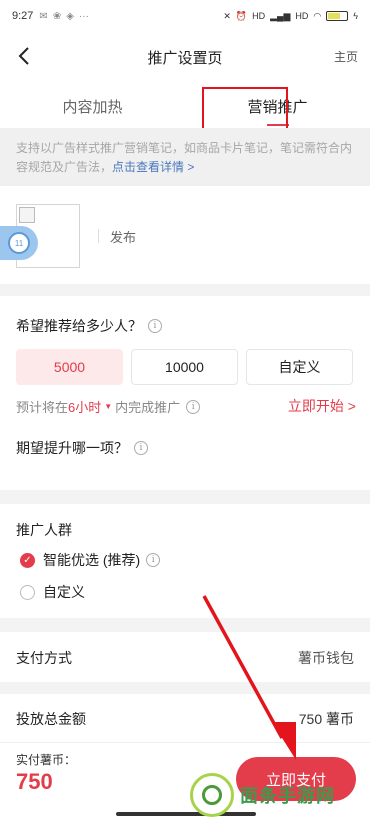 The height and width of the screenshot is (822, 370). What do you see at coordinates (317, 15) in the screenshot?
I see `wifi-icon: ◠` at bounding box center [317, 15].